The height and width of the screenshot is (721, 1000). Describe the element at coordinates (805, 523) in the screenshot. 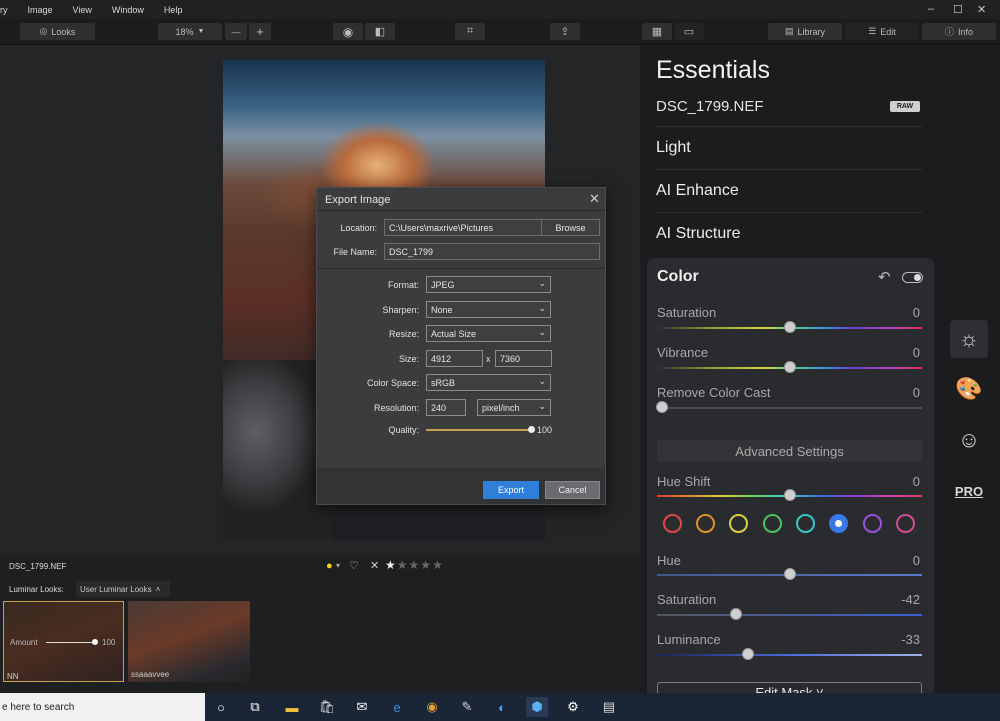

I see `color-swatch-aqua` at that location.